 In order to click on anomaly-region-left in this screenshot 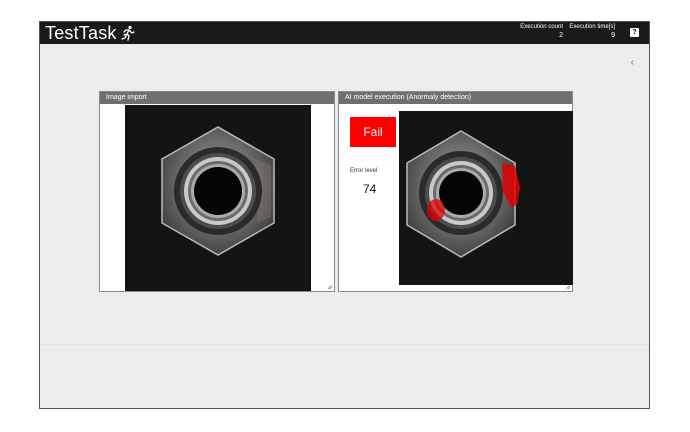, I will do `click(436, 210)`.